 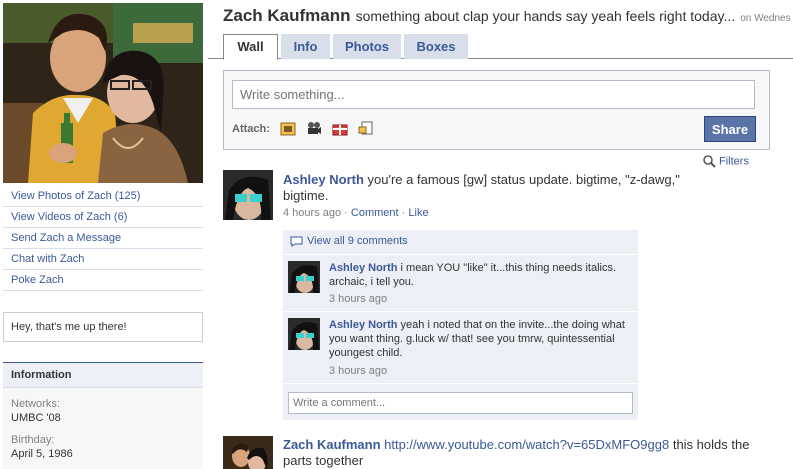 I want to click on profile-photo, so click(x=103, y=93).